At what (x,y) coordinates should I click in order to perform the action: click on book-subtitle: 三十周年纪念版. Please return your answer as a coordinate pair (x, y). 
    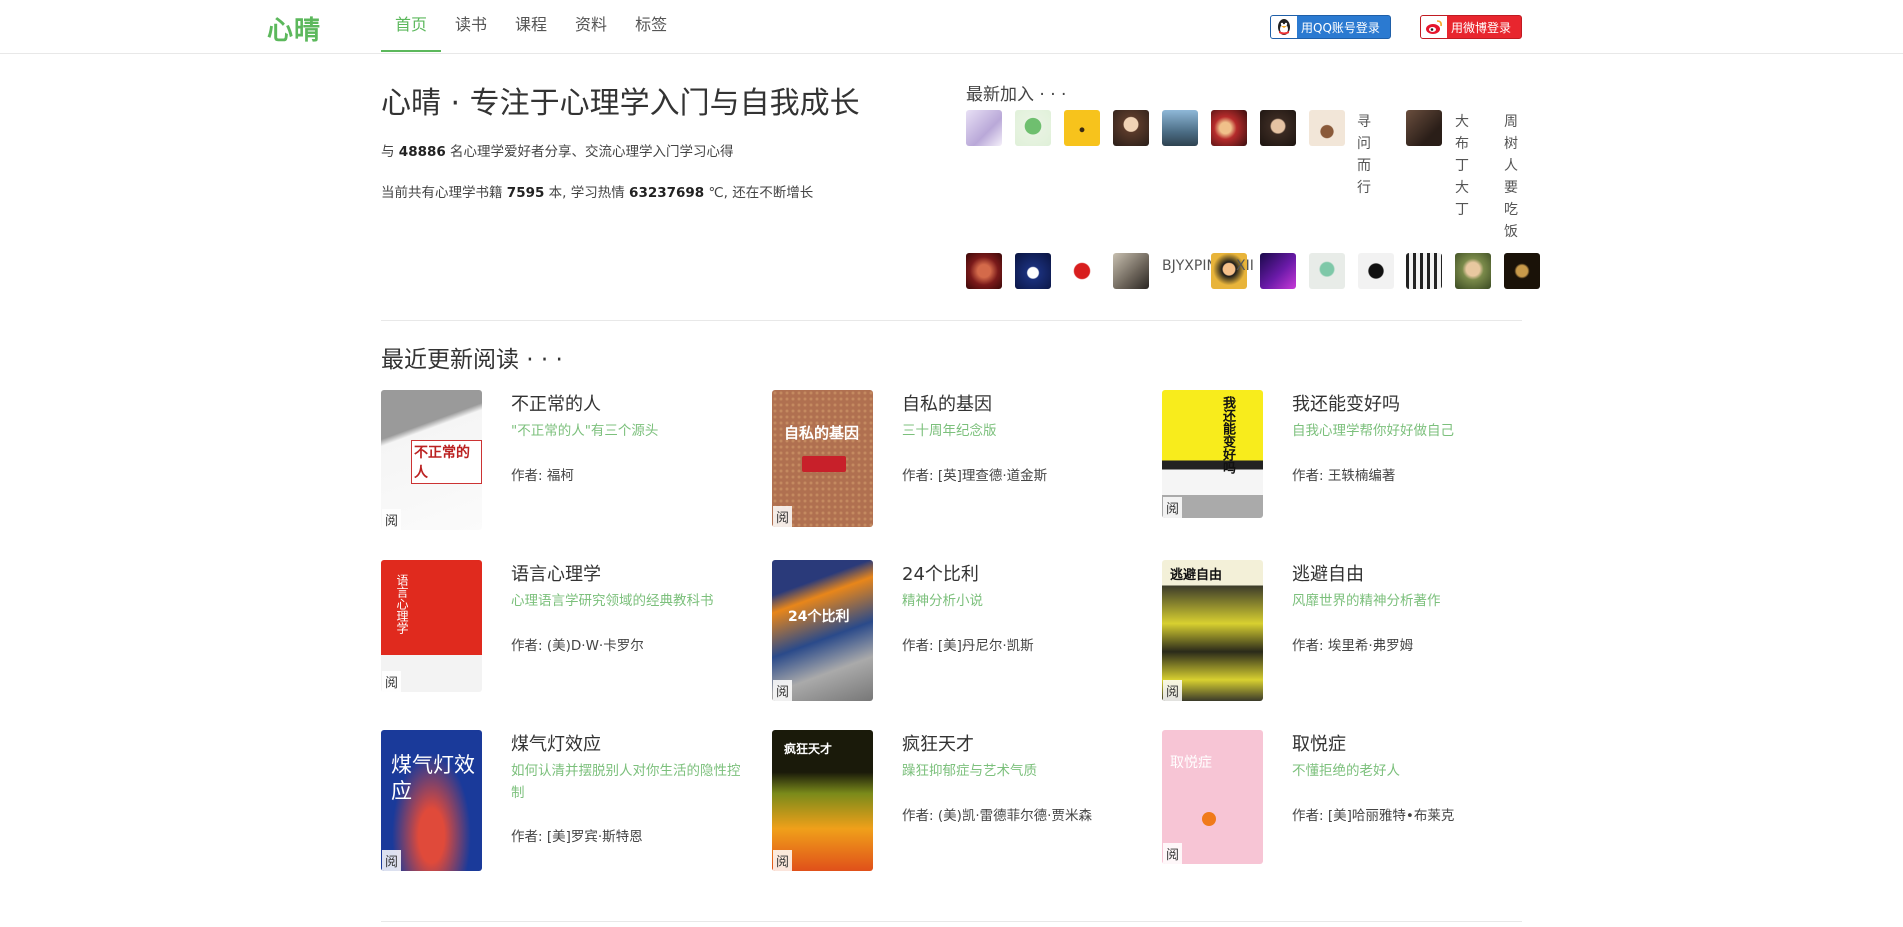
    Looking at the image, I should click on (949, 431).